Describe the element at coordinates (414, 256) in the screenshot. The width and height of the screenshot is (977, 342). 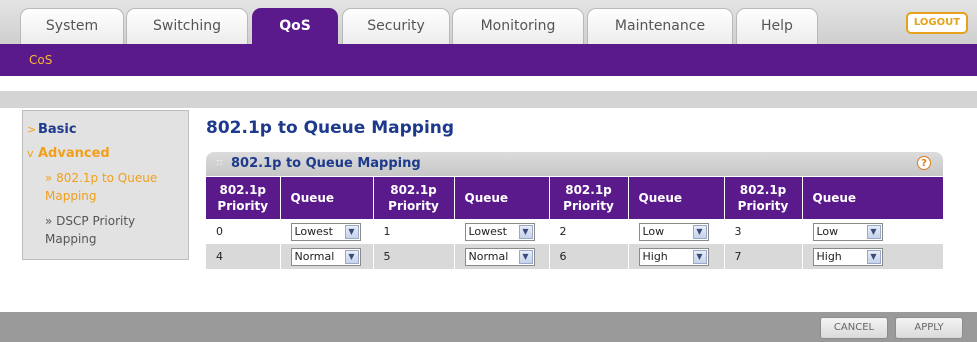
I see `priority-cell: 5` at that location.